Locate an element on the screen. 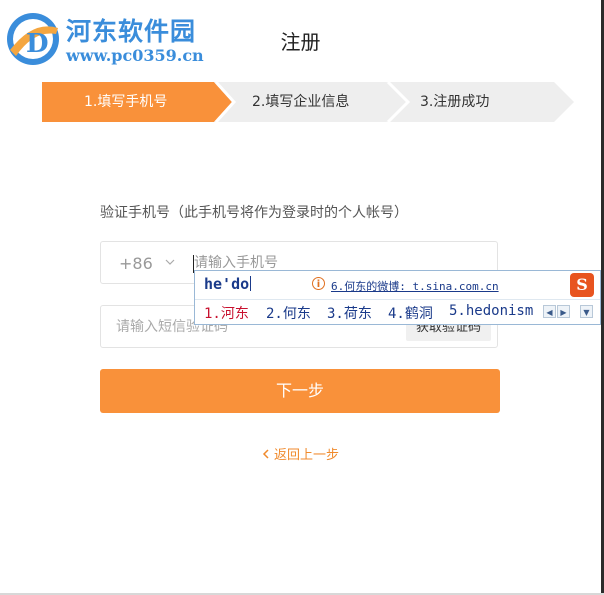 This screenshot has height=595, width=604. ime-typed-text: he'do is located at coordinates (227, 284).